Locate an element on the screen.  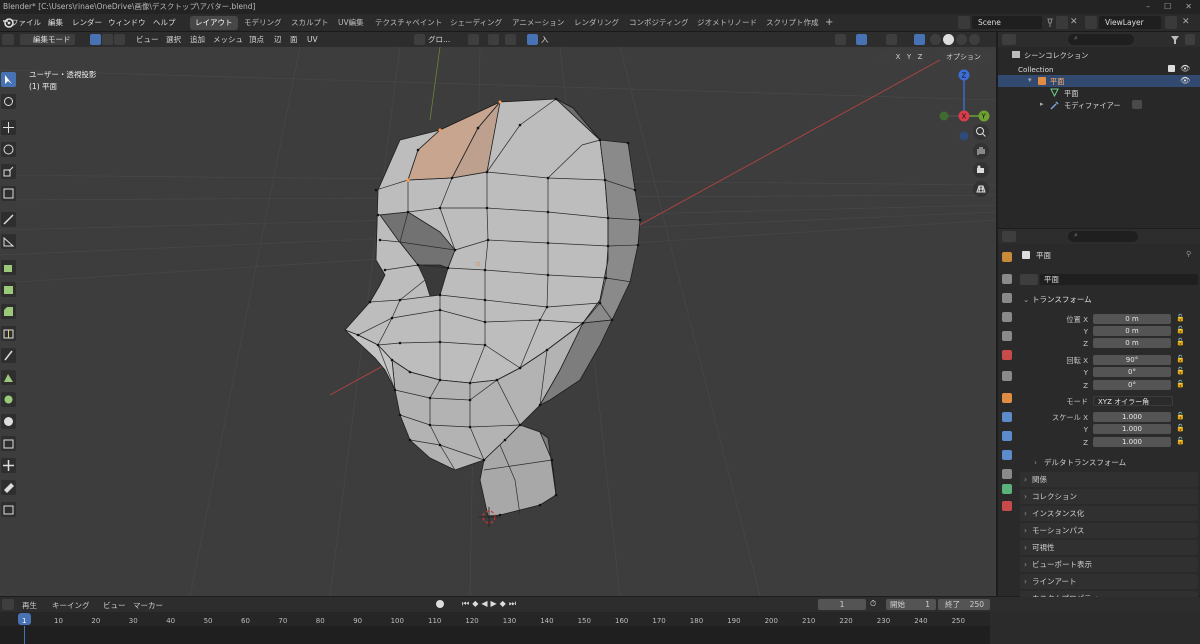
mirror-y-toggle: Y is located at coordinates (909, 57).